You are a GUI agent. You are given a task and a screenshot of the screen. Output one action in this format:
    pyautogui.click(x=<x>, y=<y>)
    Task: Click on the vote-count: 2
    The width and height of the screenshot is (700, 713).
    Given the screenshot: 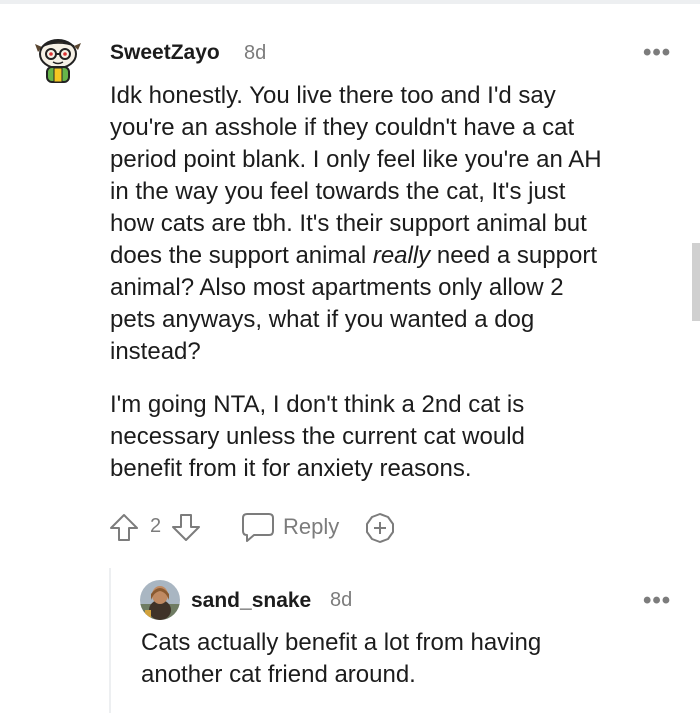 What is the action you would take?
    pyautogui.click(x=156, y=526)
    